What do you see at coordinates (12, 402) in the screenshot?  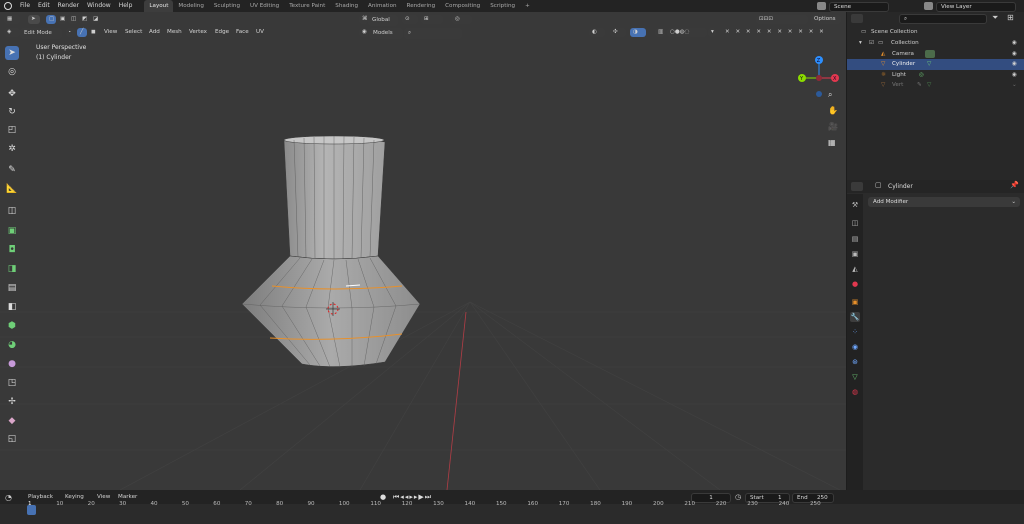 I see `tool-shrink-icon: ✢` at bounding box center [12, 402].